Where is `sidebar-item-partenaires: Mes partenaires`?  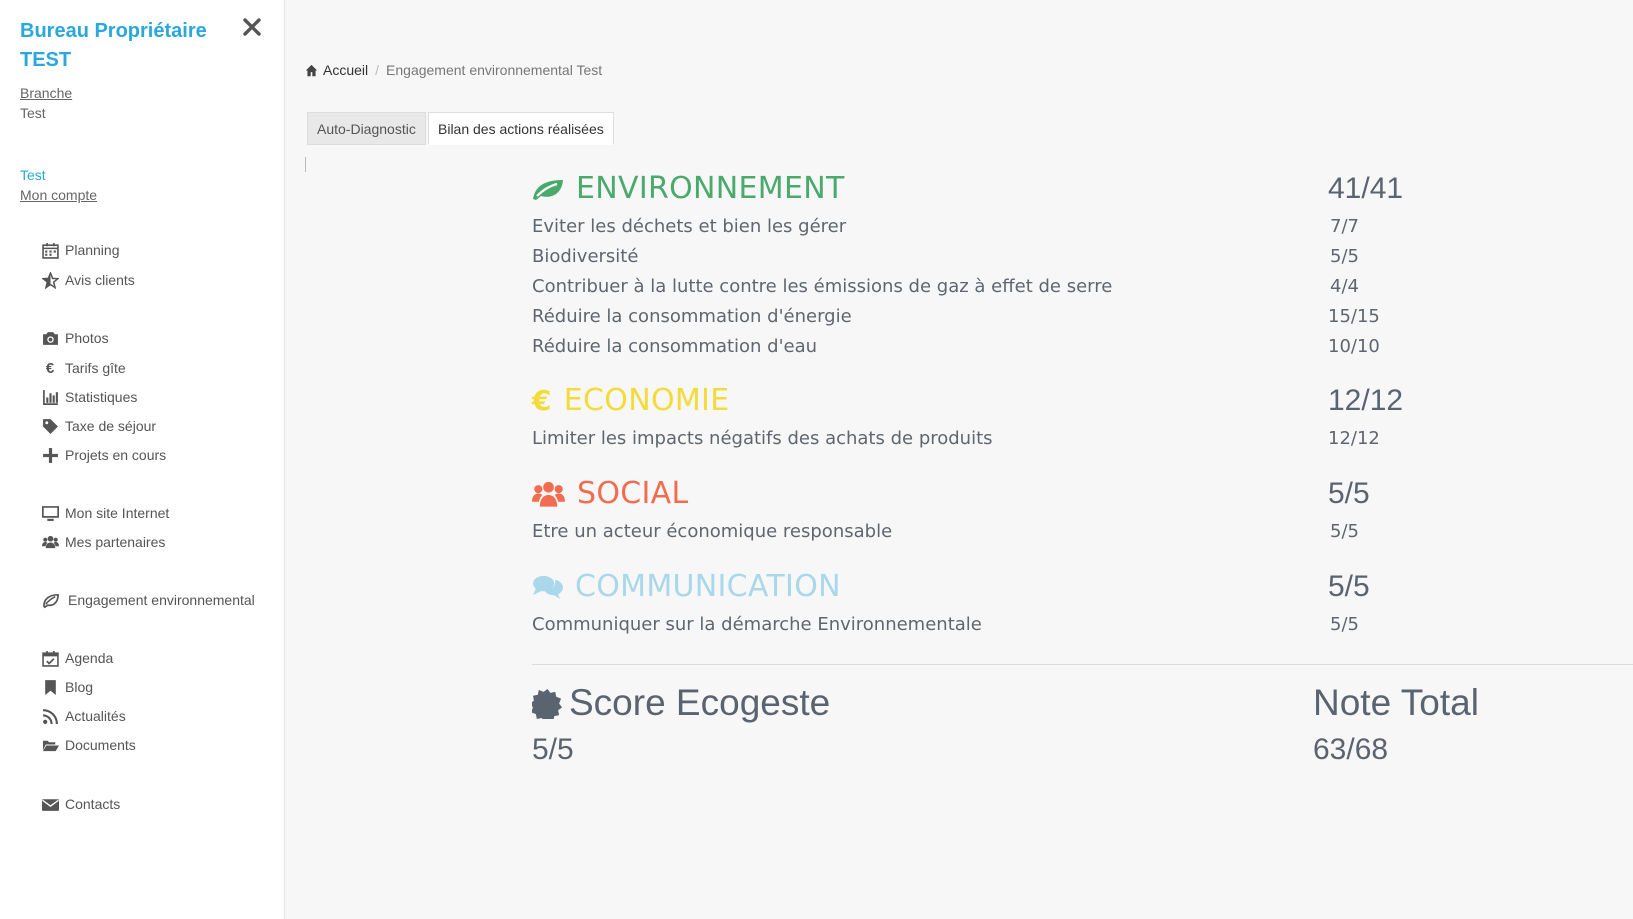 sidebar-item-partenaires: Mes partenaires is located at coordinates (102, 542).